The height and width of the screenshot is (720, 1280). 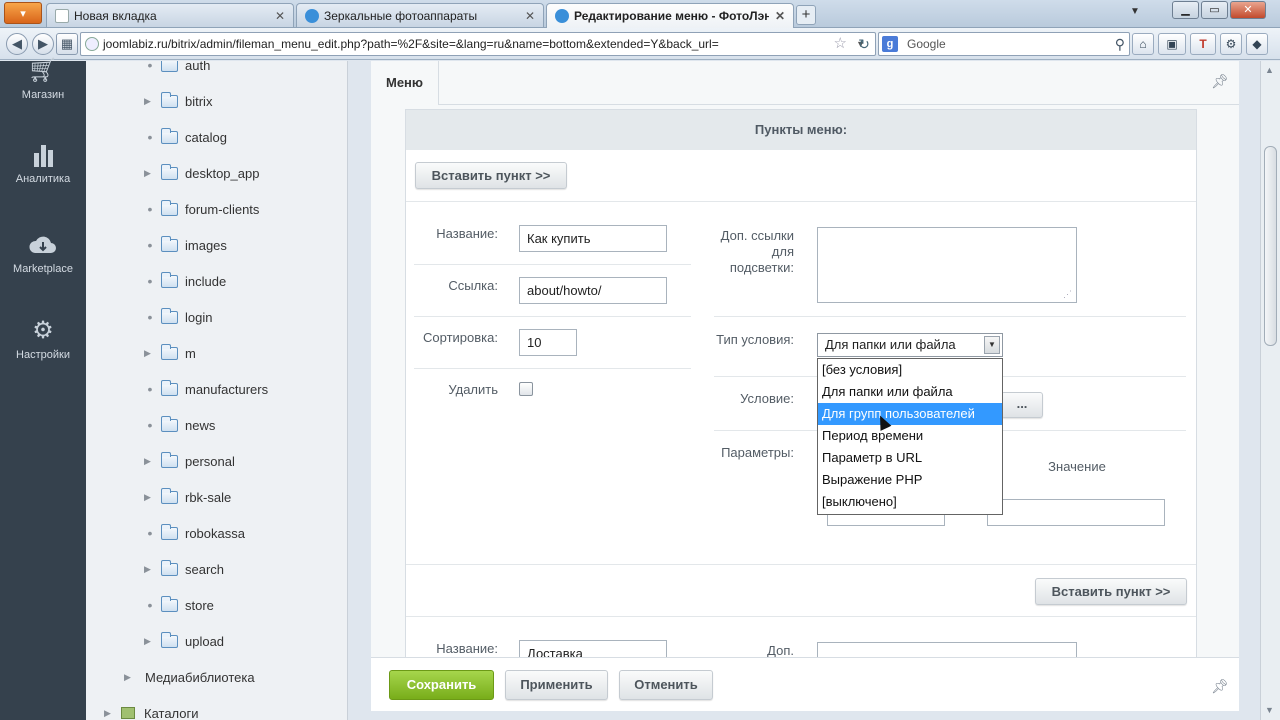 I want to click on tree-media-library: ▶ Медиабиблиотека, so click(x=189, y=677).